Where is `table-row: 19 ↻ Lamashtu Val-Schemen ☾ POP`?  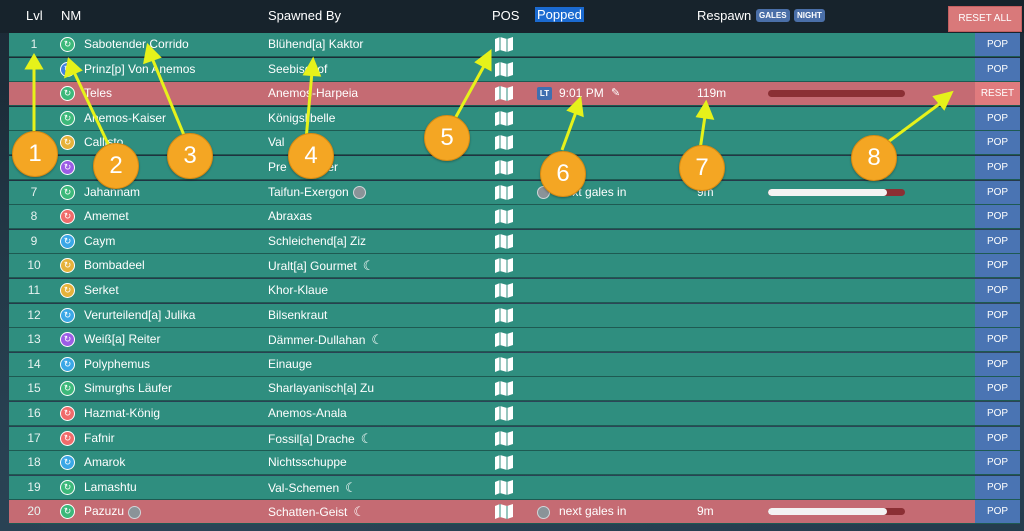 table-row: 19 ↻ Lamashtu Val-Schemen ☾ POP is located at coordinates (514, 487).